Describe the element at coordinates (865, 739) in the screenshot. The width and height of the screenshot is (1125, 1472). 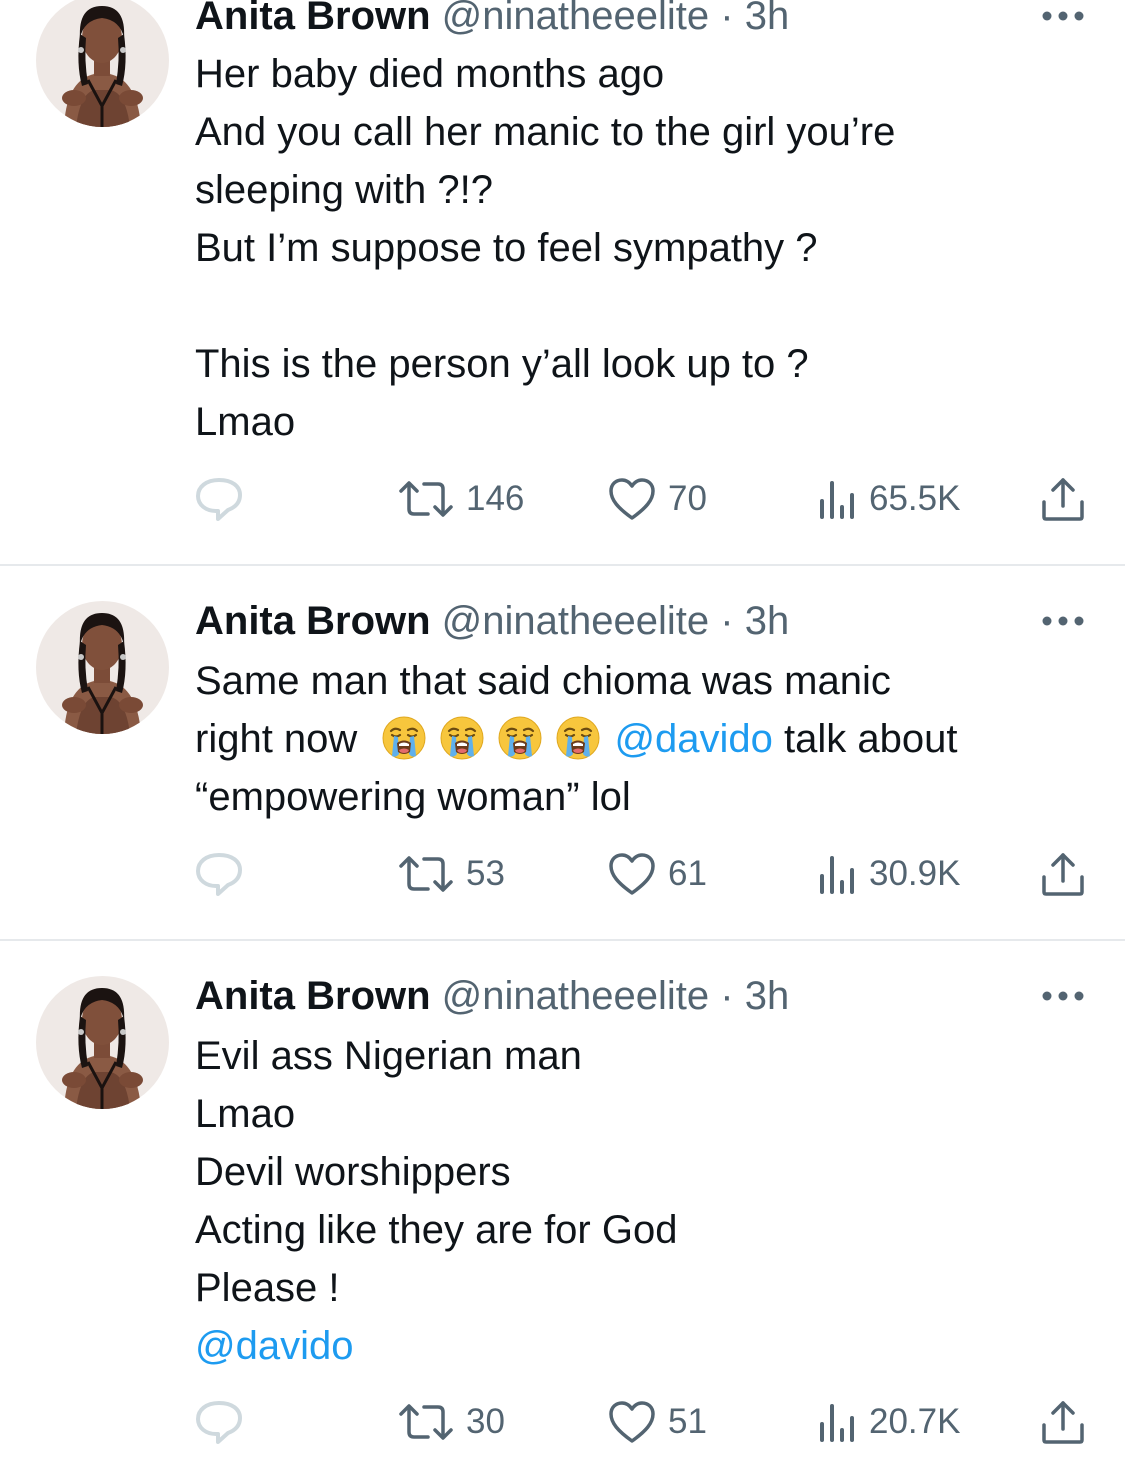
I see `text-segment: talk about` at that location.